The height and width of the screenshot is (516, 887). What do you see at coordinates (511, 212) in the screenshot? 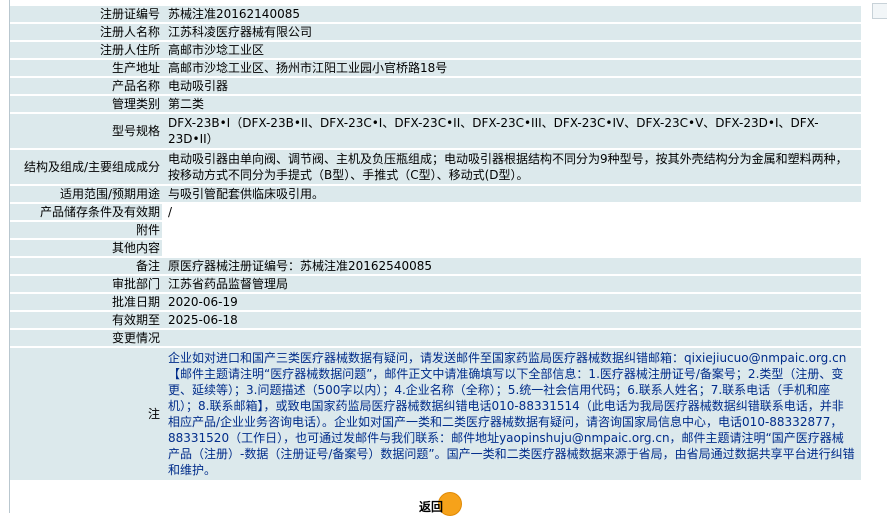
I see `field-value: /` at bounding box center [511, 212].